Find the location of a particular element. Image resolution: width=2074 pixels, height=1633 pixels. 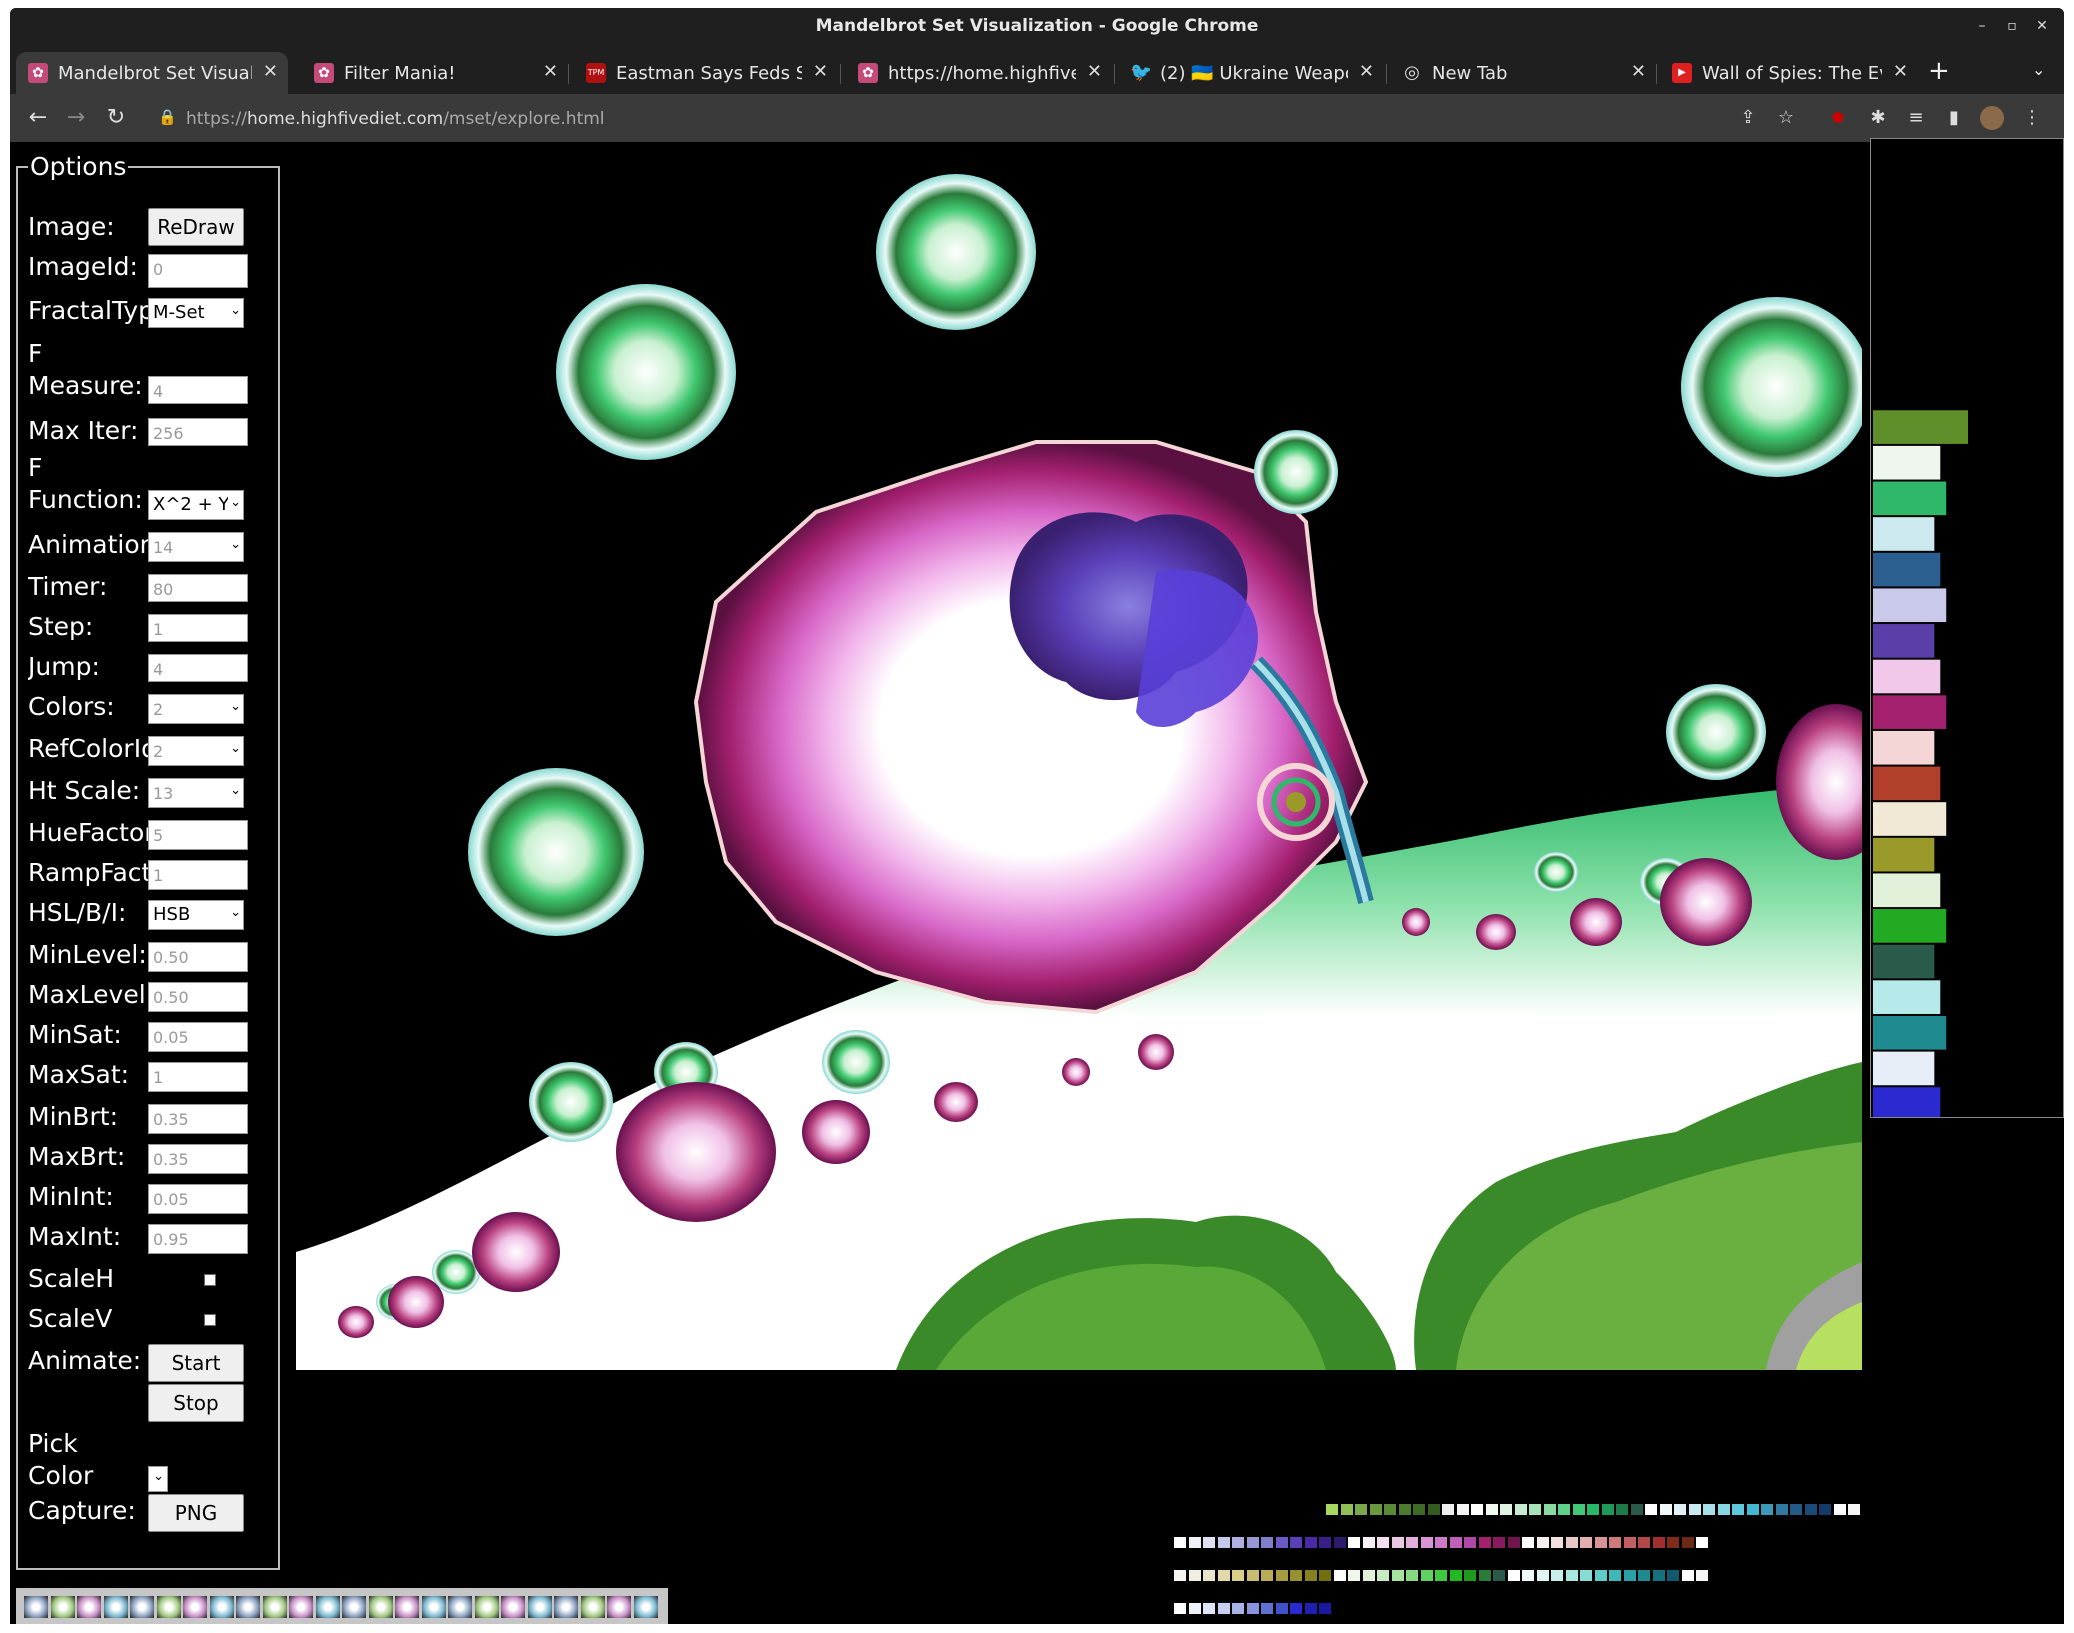

redraw-button: ReDraw is located at coordinates (196, 227).